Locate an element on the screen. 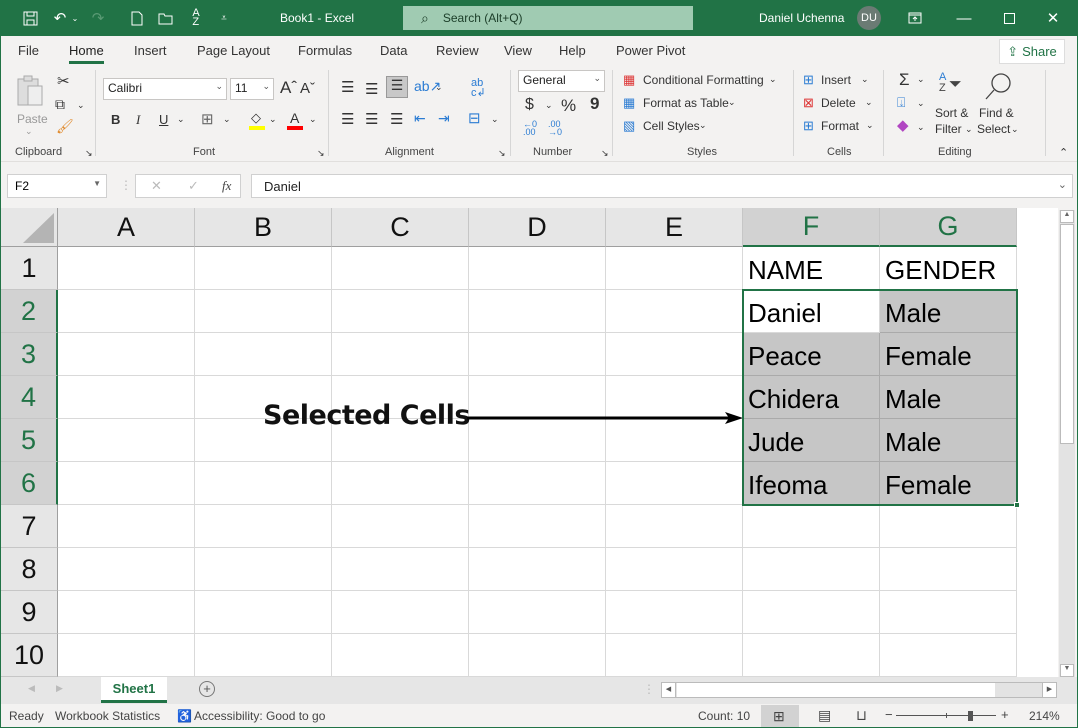 The height and width of the screenshot is (728, 1078). cell-e5 is located at coordinates (674, 440).